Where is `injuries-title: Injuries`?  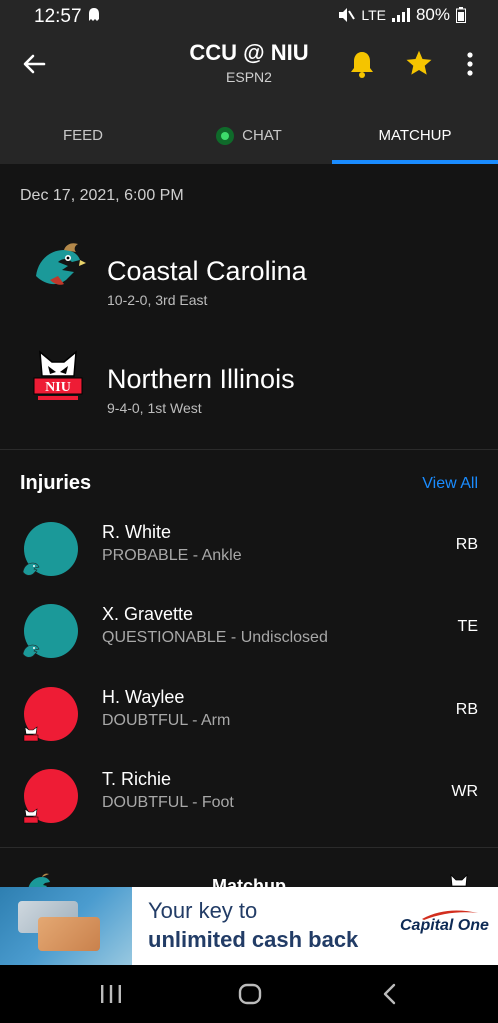
injuries-title: Injuries is located at coordinates (56, 483).